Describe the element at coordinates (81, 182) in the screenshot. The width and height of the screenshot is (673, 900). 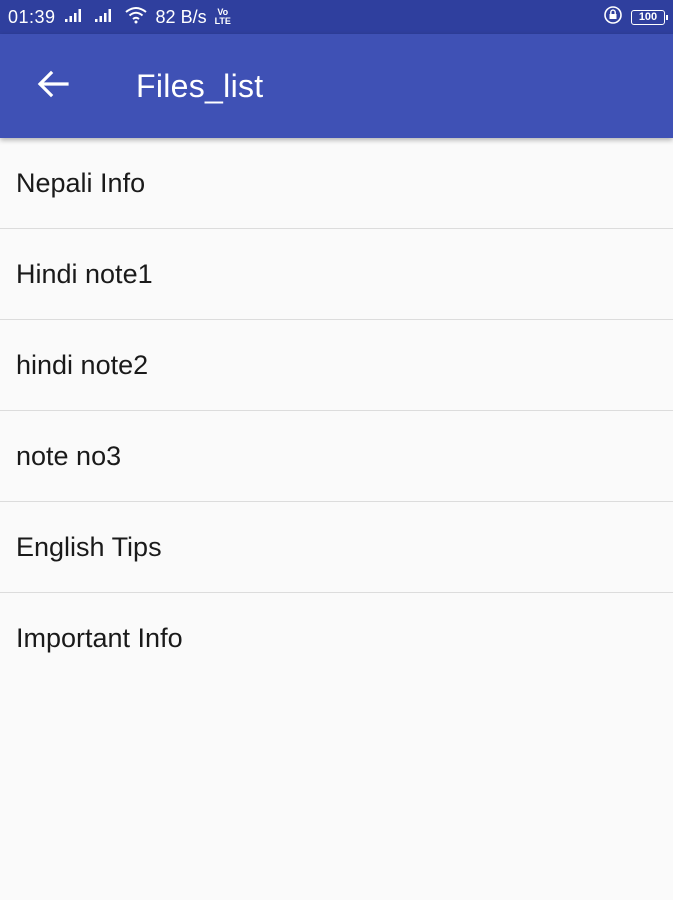
I see `list-item-label: Nepali Info` at that location.